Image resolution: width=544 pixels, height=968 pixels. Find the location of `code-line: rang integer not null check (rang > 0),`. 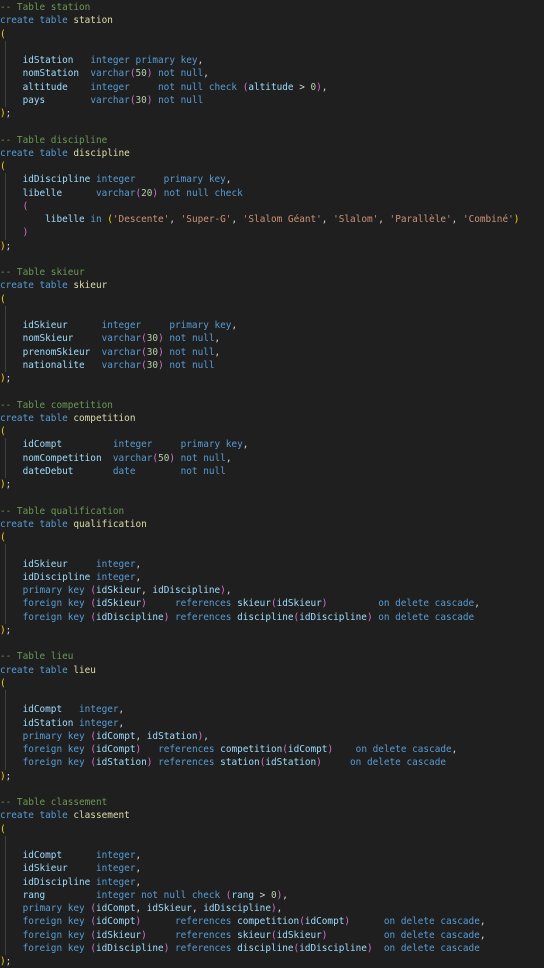

code-line: rang integer not null check (rang > 0), is located at coordinates (272, 895).